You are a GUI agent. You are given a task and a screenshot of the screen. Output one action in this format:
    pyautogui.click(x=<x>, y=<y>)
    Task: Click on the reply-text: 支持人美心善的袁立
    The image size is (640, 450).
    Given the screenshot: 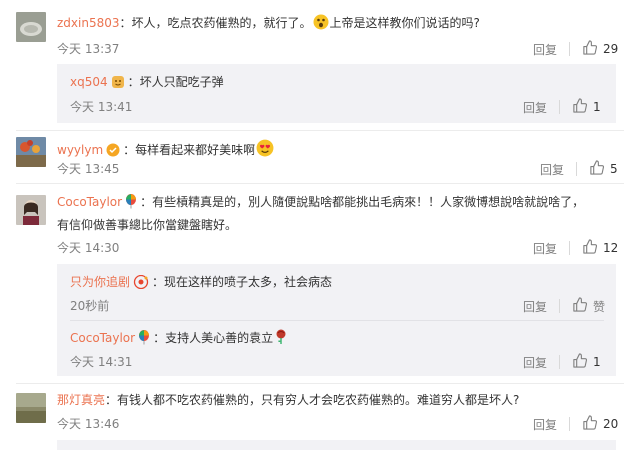 What is the action you would take?
    pyautogui.click(x=219, y=338)
    